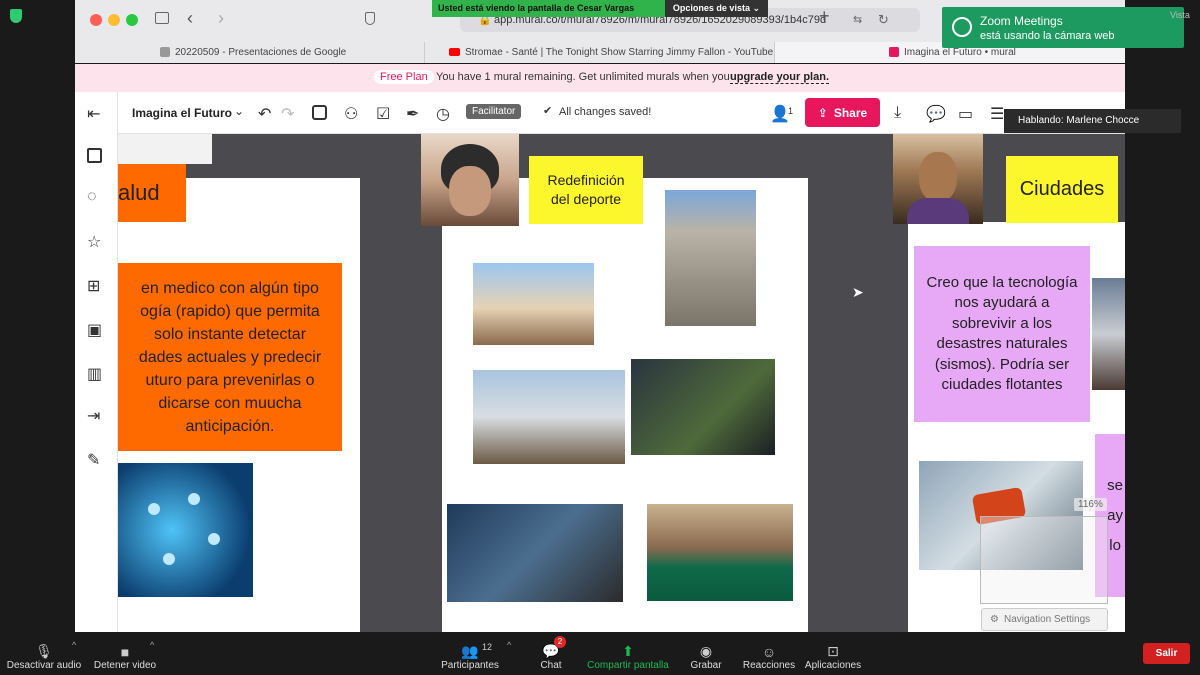 The height and width of the screenshot is (675, 1200). I want to click on sticky-note-icon, so click(94, 155).